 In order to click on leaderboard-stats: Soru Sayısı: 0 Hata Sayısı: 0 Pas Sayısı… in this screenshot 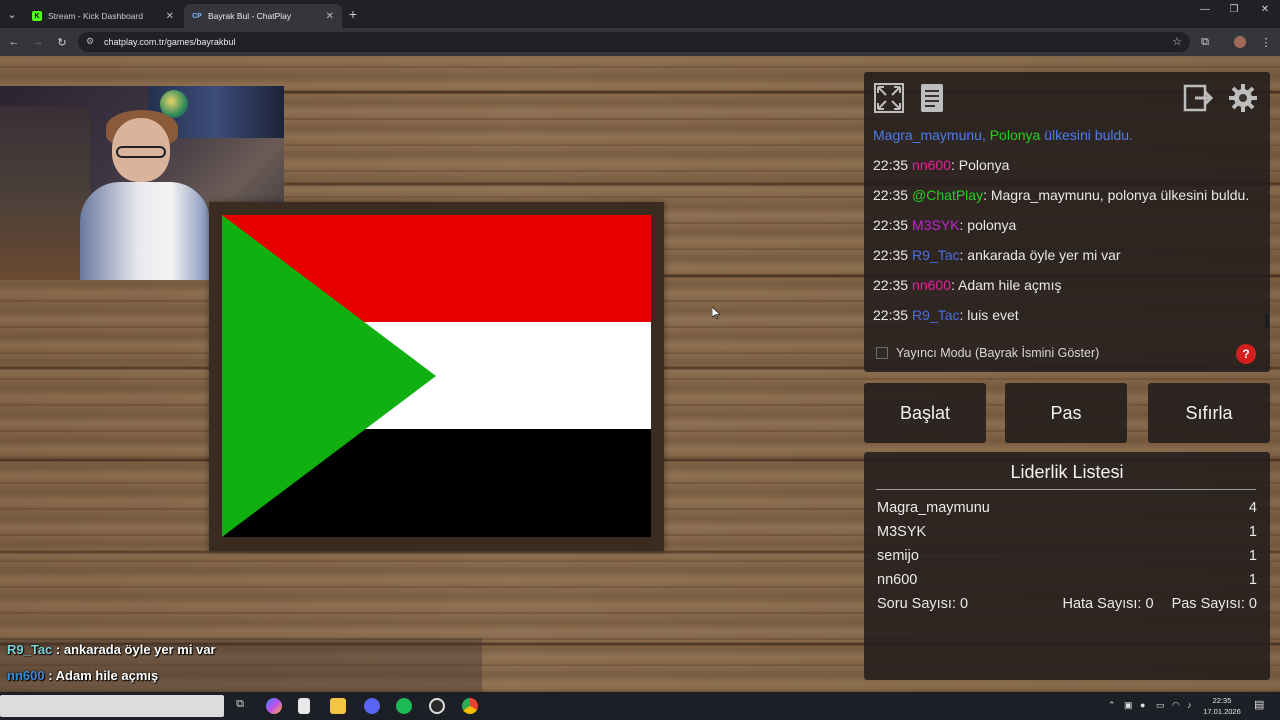, I will do `click(1067, 604)`.